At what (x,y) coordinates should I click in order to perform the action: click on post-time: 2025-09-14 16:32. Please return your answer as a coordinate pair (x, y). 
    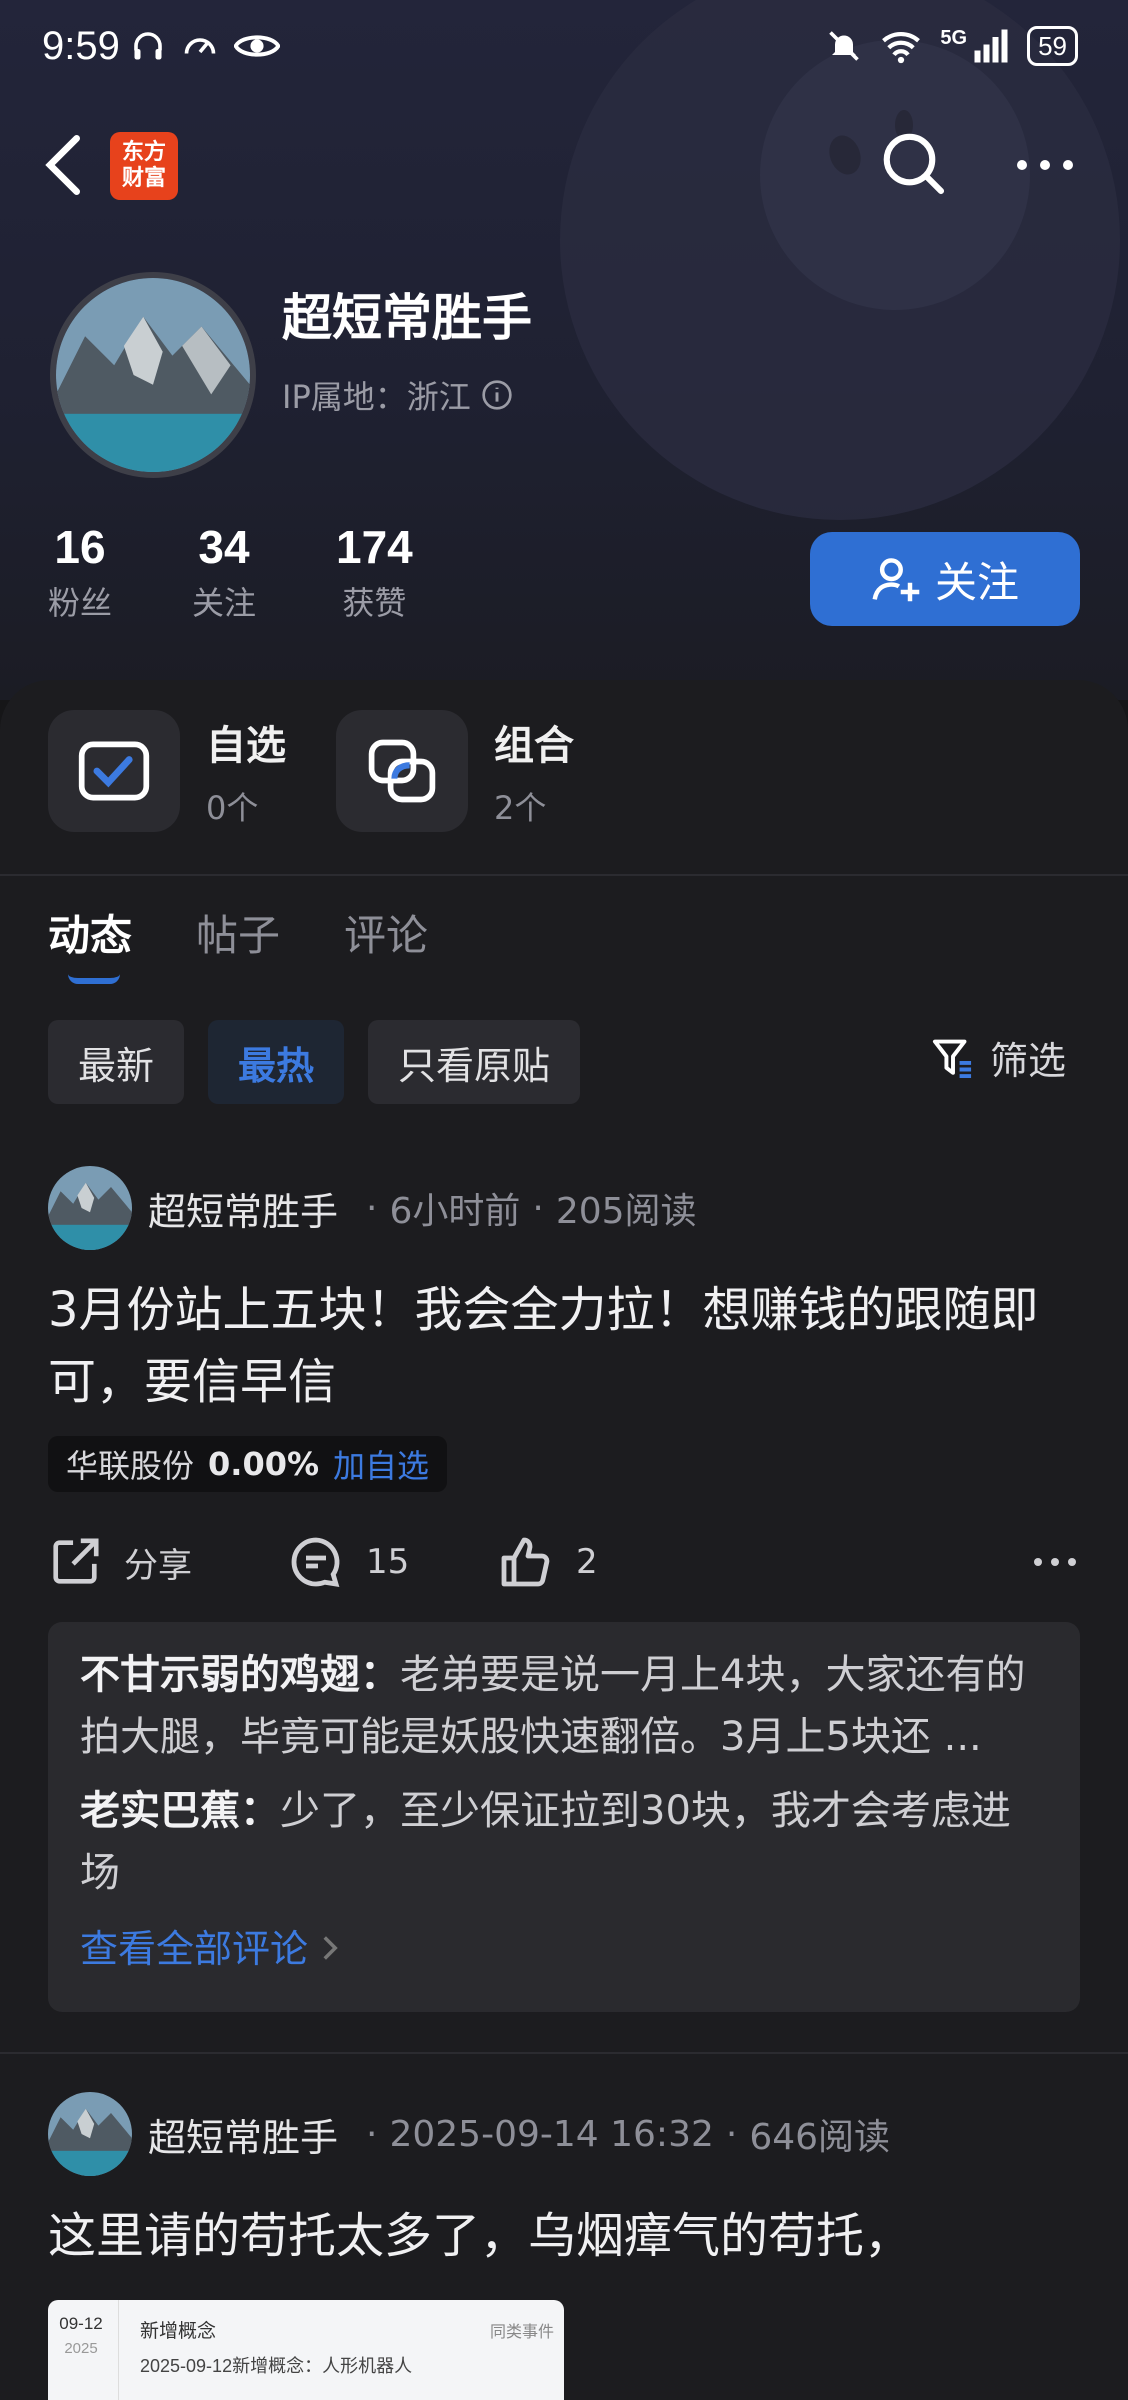
    Looking at the image, I should click on (551, 2134).